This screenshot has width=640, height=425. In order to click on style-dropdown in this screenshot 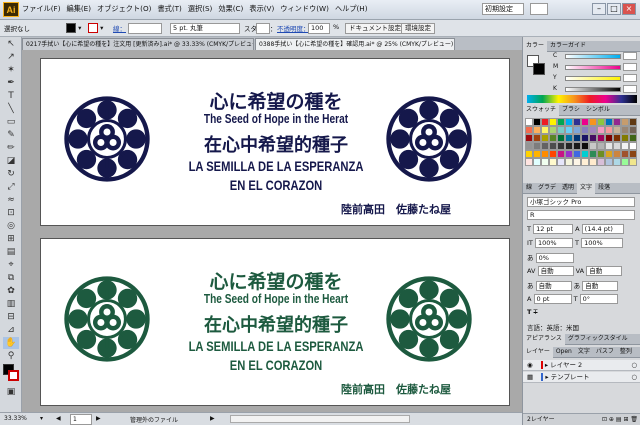, I will do `click(263, 28)`.